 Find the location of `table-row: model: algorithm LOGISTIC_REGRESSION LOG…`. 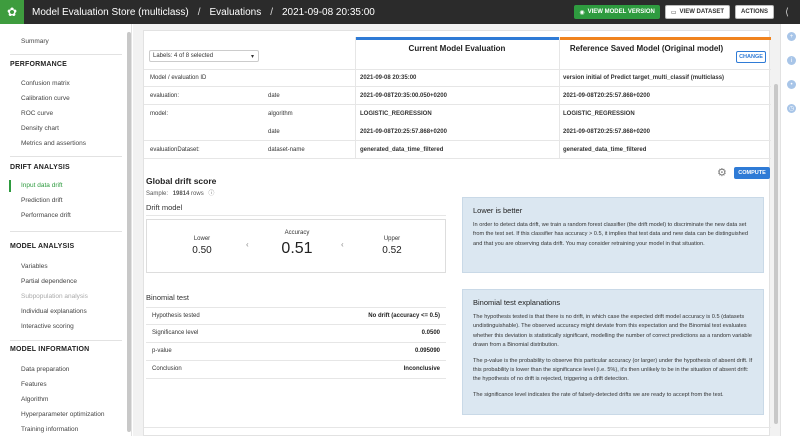

table-row: model: algorithm LOGISTIC_REGRESSION LOG… is located at coordinates (392, 114).